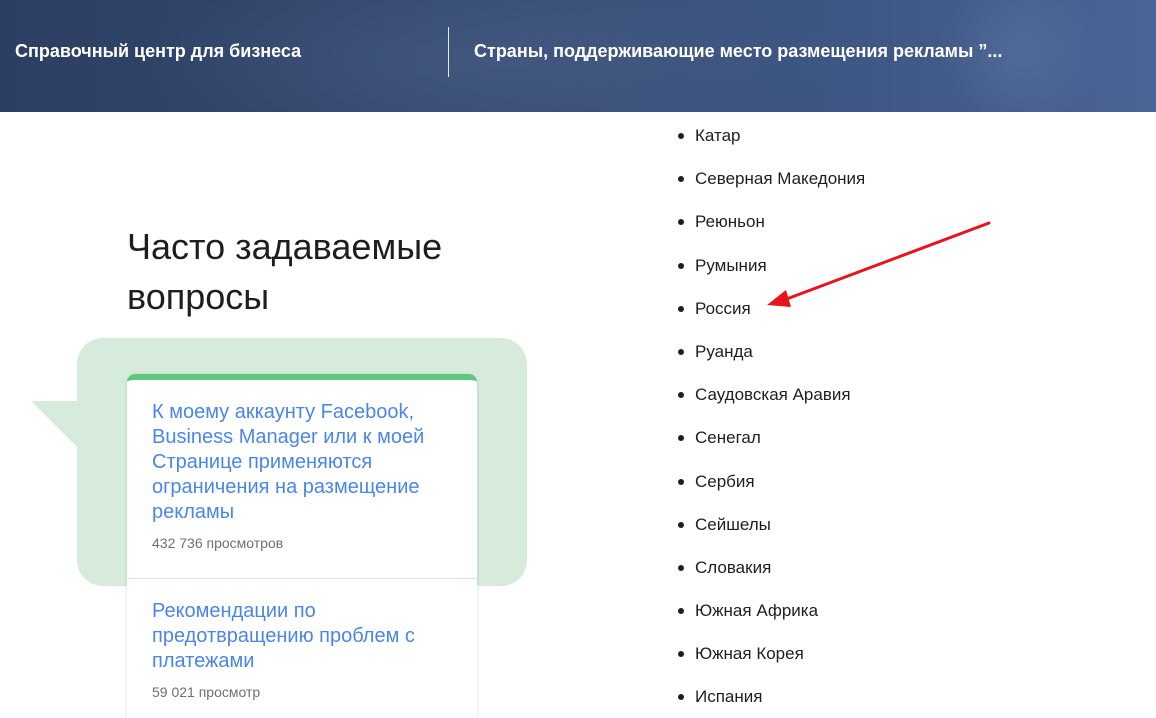  I want to click on faq-heading: Часто задаваемые вопросы, so click(285, 271).